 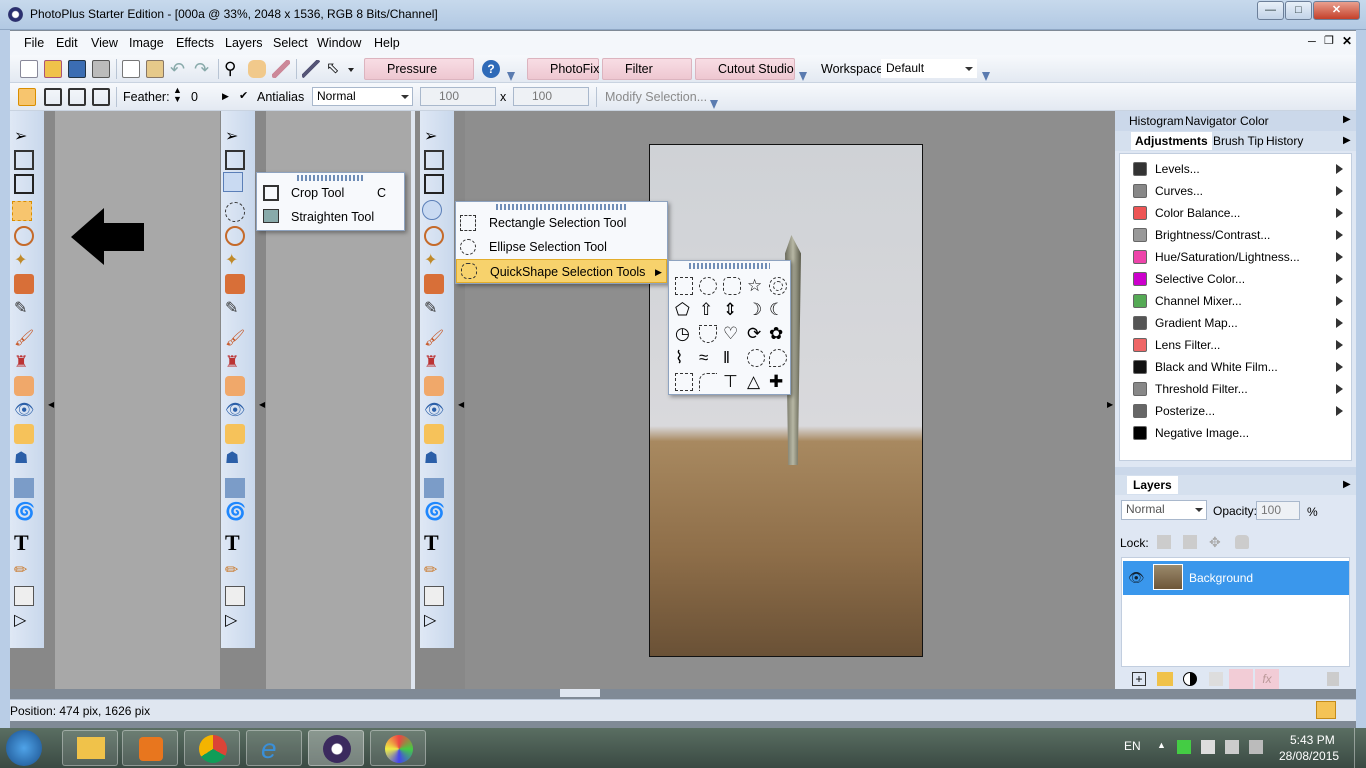 What do you see at coordinates (756, 310) in the screenshot?
I see `qs-moon-icon: ☽` at bounding box center [756, 310].